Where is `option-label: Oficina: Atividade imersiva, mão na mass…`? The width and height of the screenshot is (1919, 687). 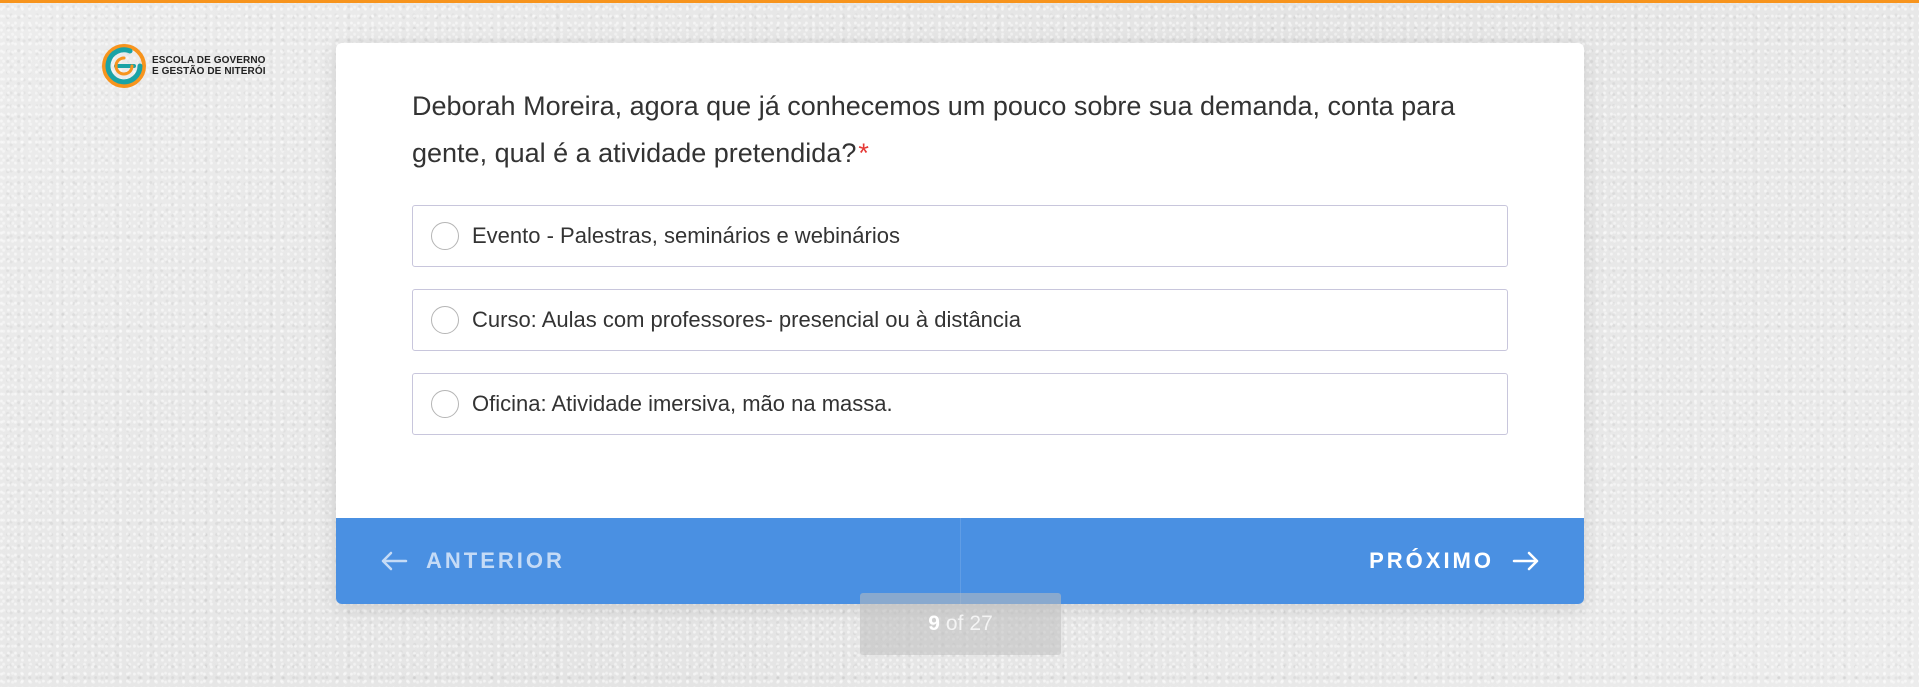 option-label: Oficina: Atividade imersiva, mão na mass… is located at coordinates (682, 403).